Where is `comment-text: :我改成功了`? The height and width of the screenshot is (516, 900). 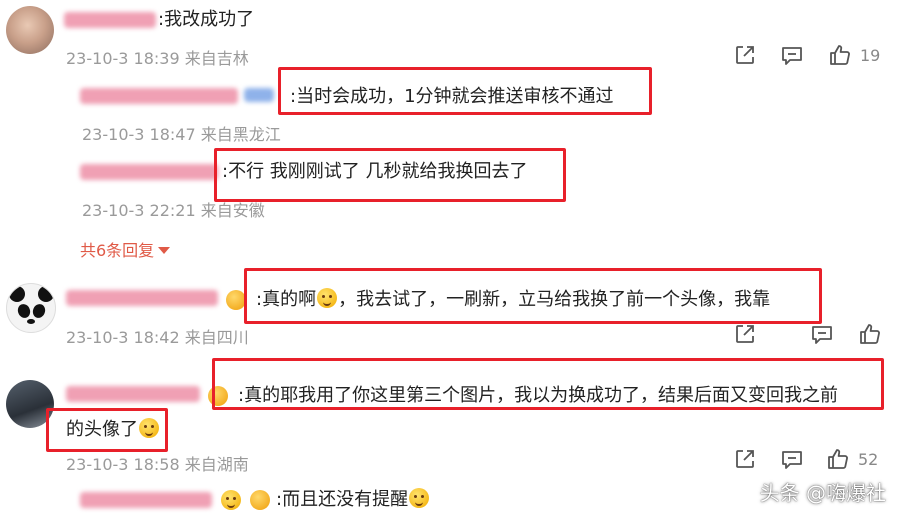 comment-text: :我改成功了 is located at coordinates (206, 19).